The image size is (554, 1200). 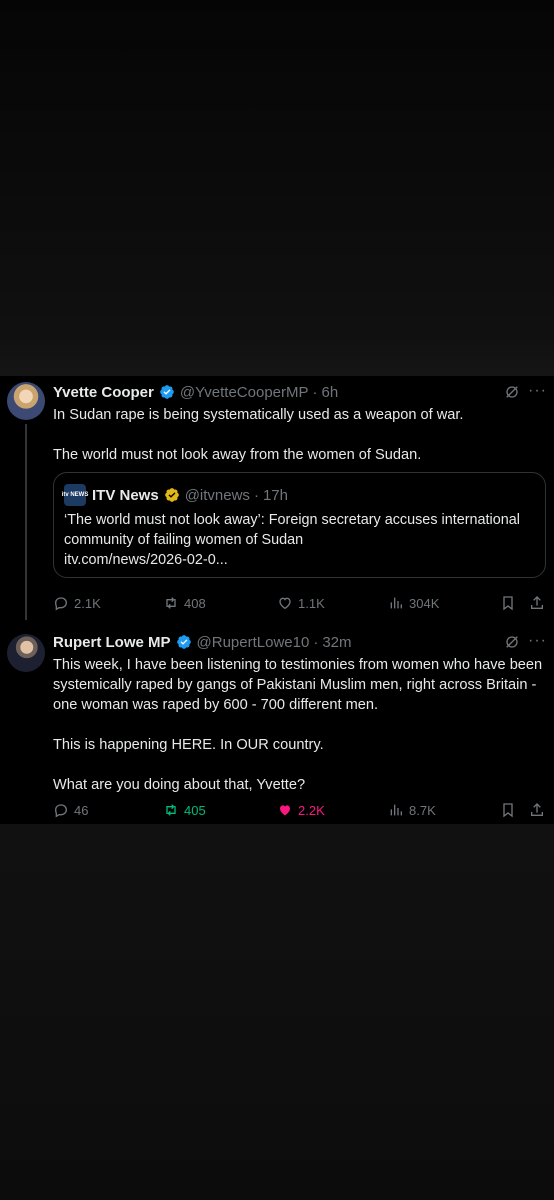 What do you see at coordinates (70, 810) in the screenshot?
I see `reply-button: 46` at bounding box center [70, 810].